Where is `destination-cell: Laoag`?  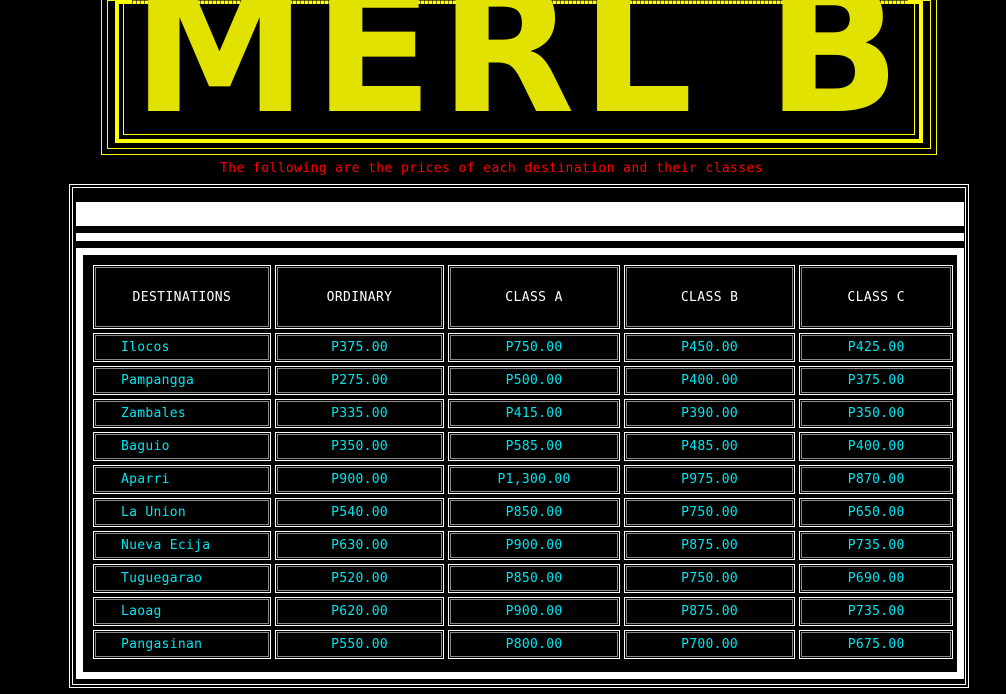
destination-cell: Laoag is located at coordinates (182, 611).